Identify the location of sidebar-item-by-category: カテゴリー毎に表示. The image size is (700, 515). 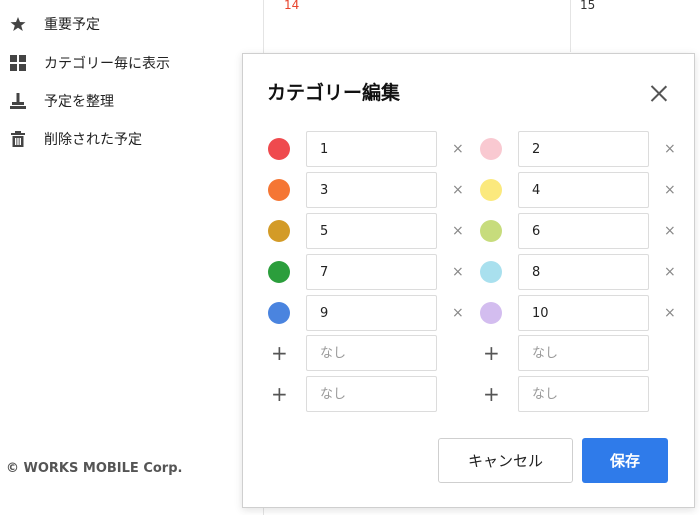
(90, 63).